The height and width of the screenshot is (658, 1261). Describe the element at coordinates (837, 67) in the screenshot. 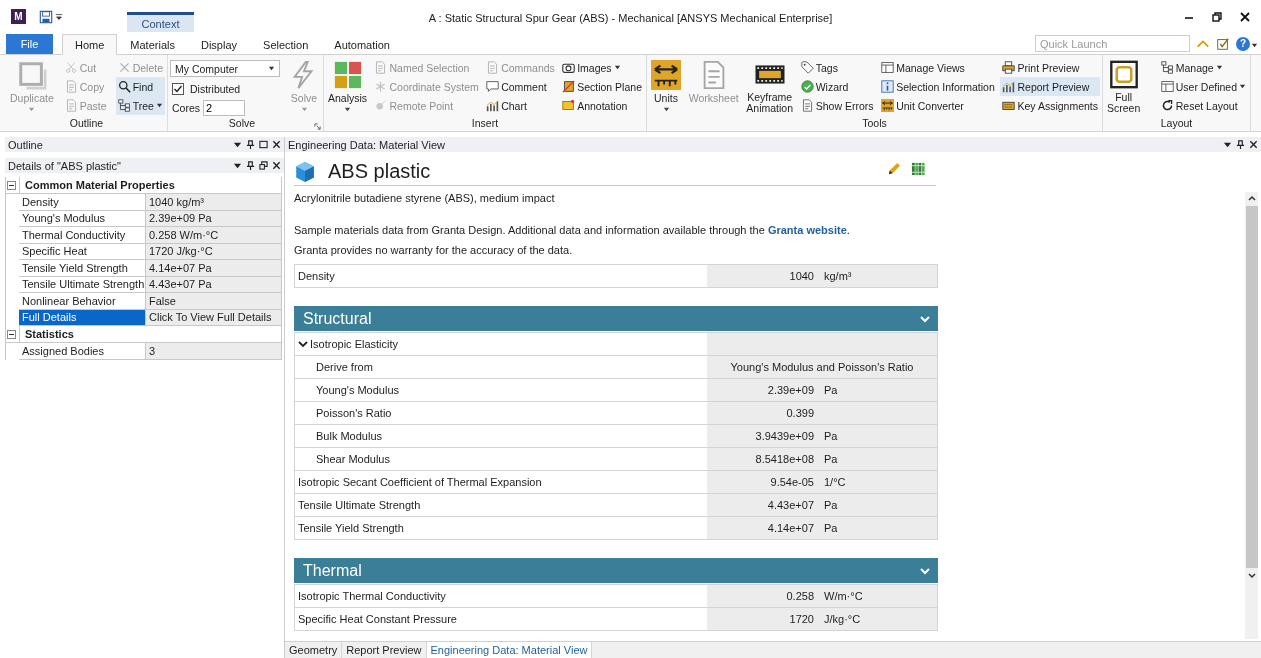

I see `ribbon-button: Tags` at that location.